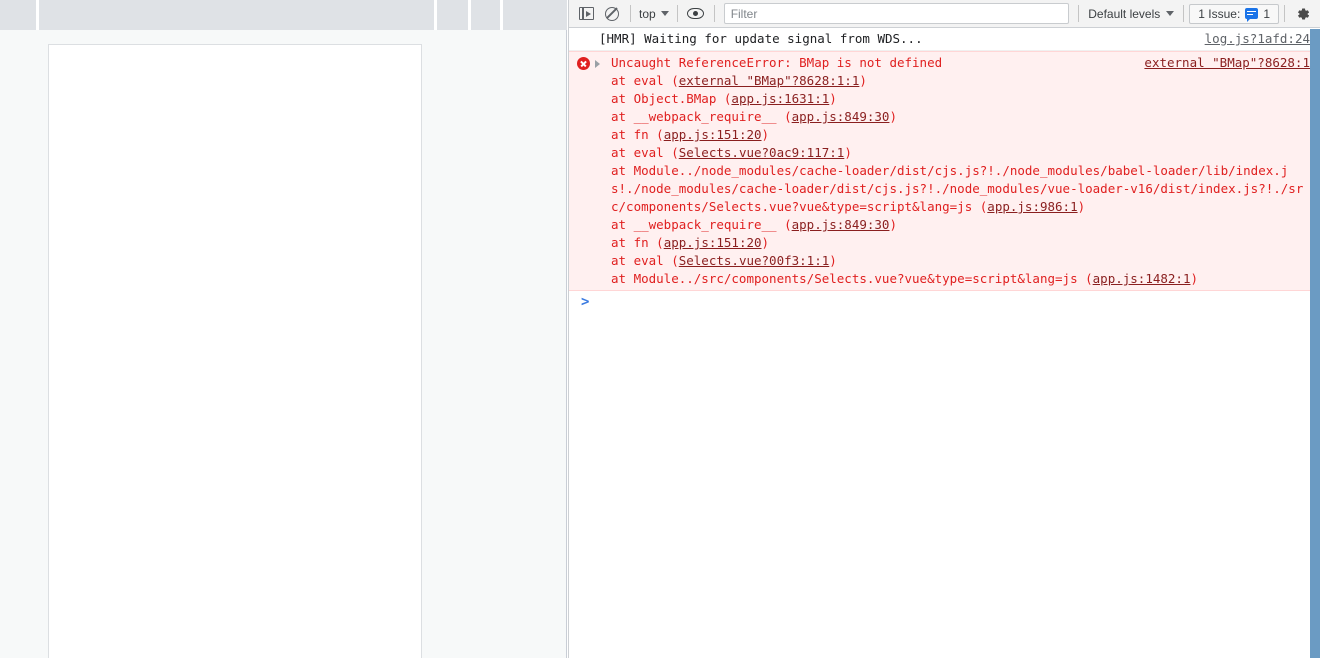  What do you see at coordinates (961, 153) in the screenshot?
I see `stack-frame: at eval (Selects.vue?0ac9:117:1)` at bounding box center [961, 153].